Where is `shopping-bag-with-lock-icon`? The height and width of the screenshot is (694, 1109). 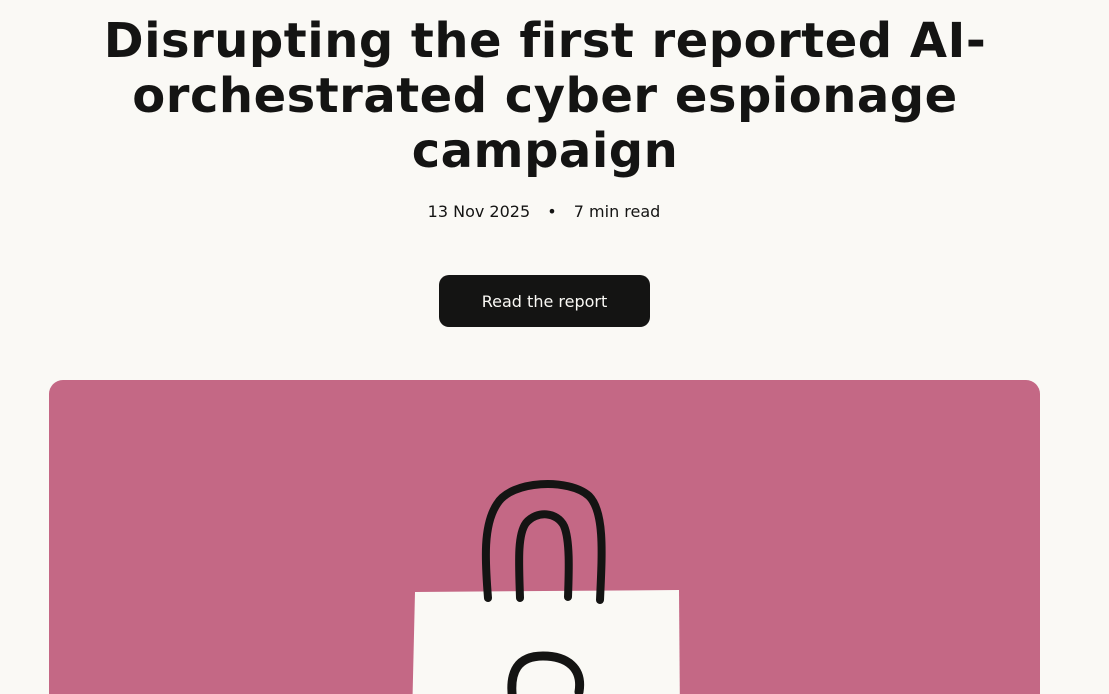 shopping-bag-with-lock-icon is located at coordinates (546, 587).